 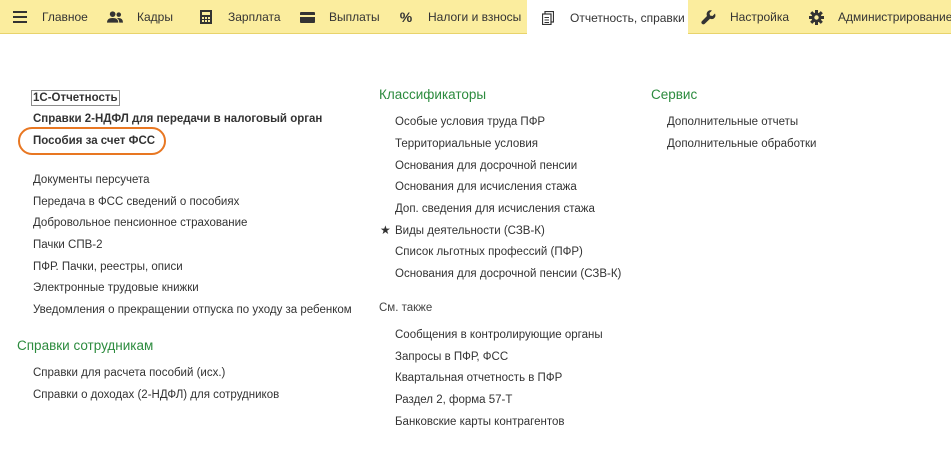 I want to click on section-header-classifiers: Классификаторы, so click(x=433, y=94).